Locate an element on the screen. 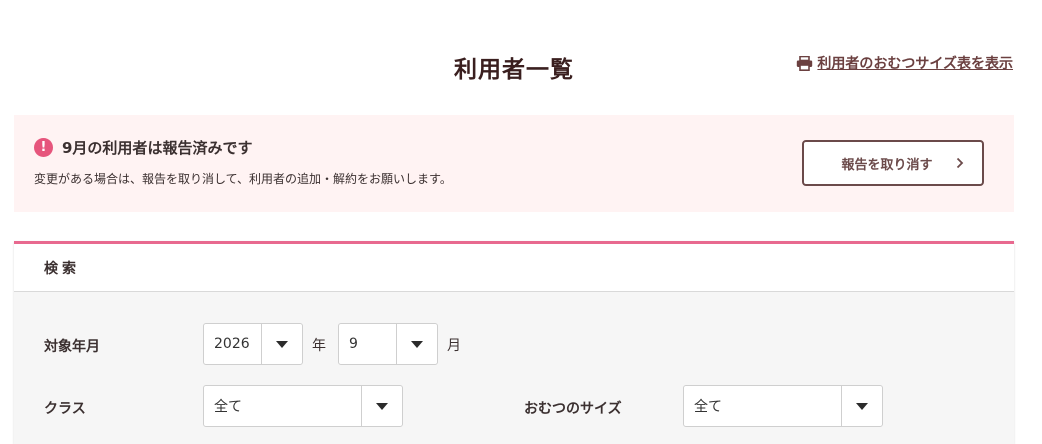  month-select-value: 9 is located at coordinates (353, 344).